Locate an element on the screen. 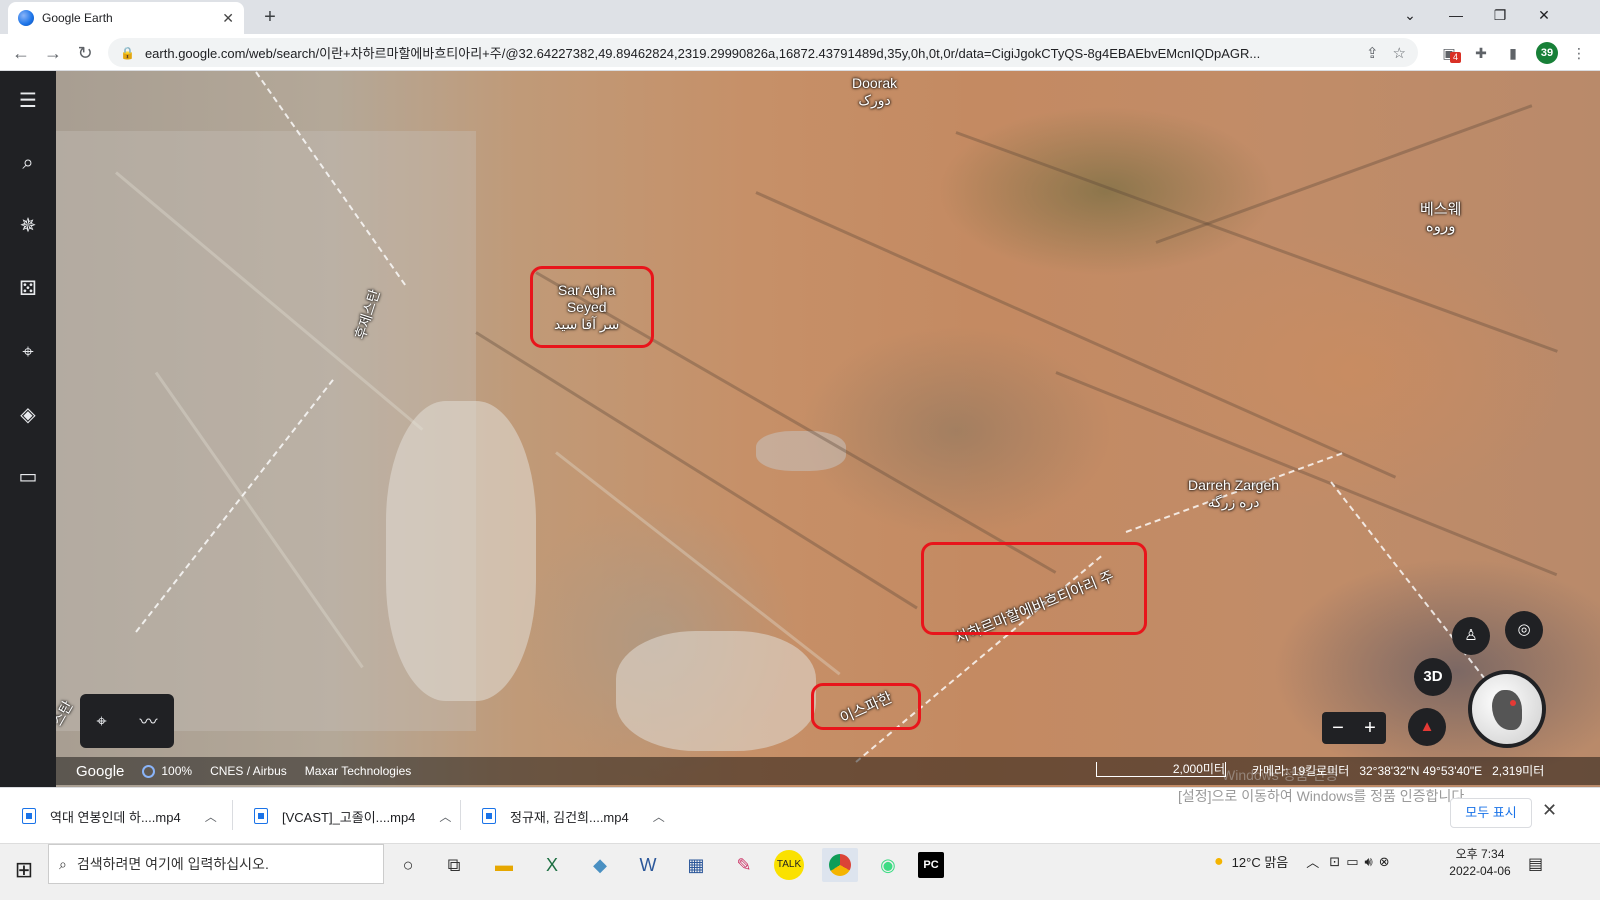  download-filename: 정규재, 김건희....mp4 is located at coordinates (569, 817).